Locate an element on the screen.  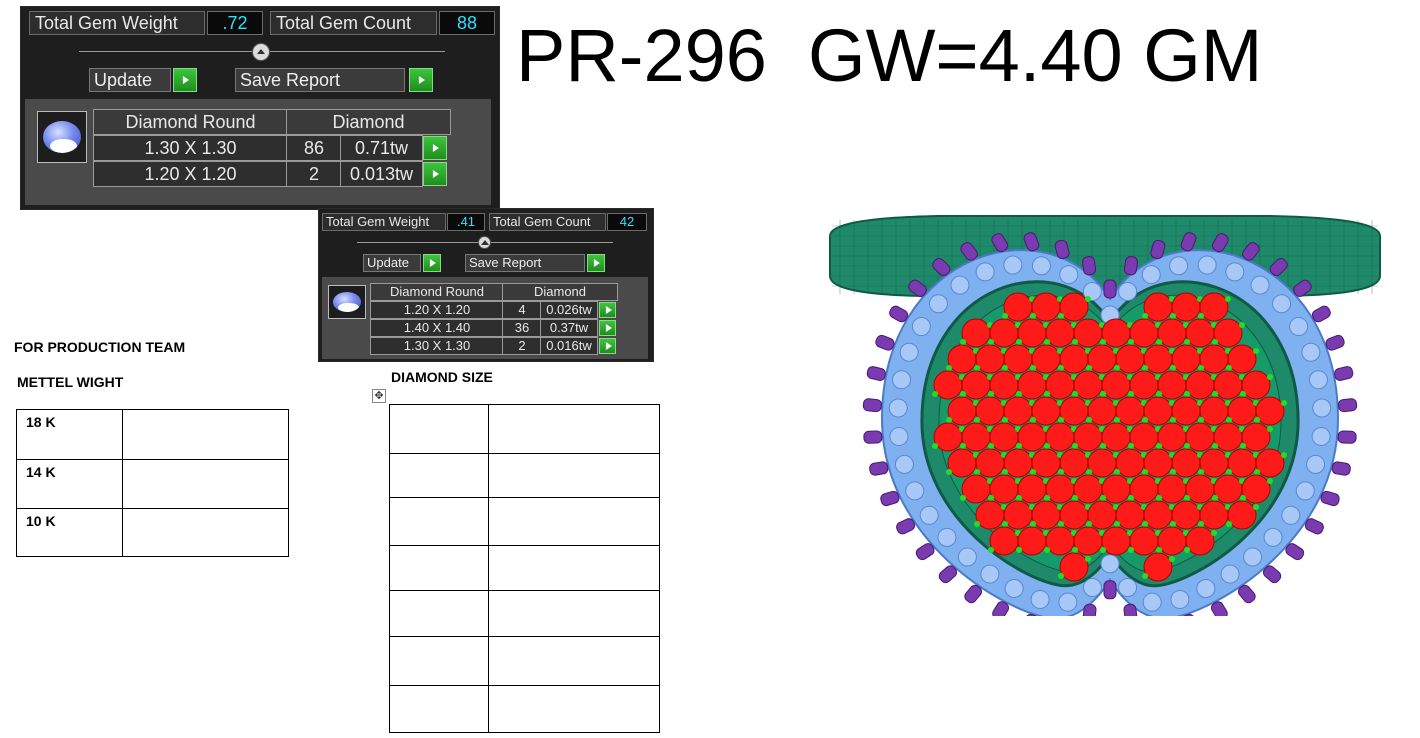
metal-karat-cell: 18 K is located at coordinates (69, 434).